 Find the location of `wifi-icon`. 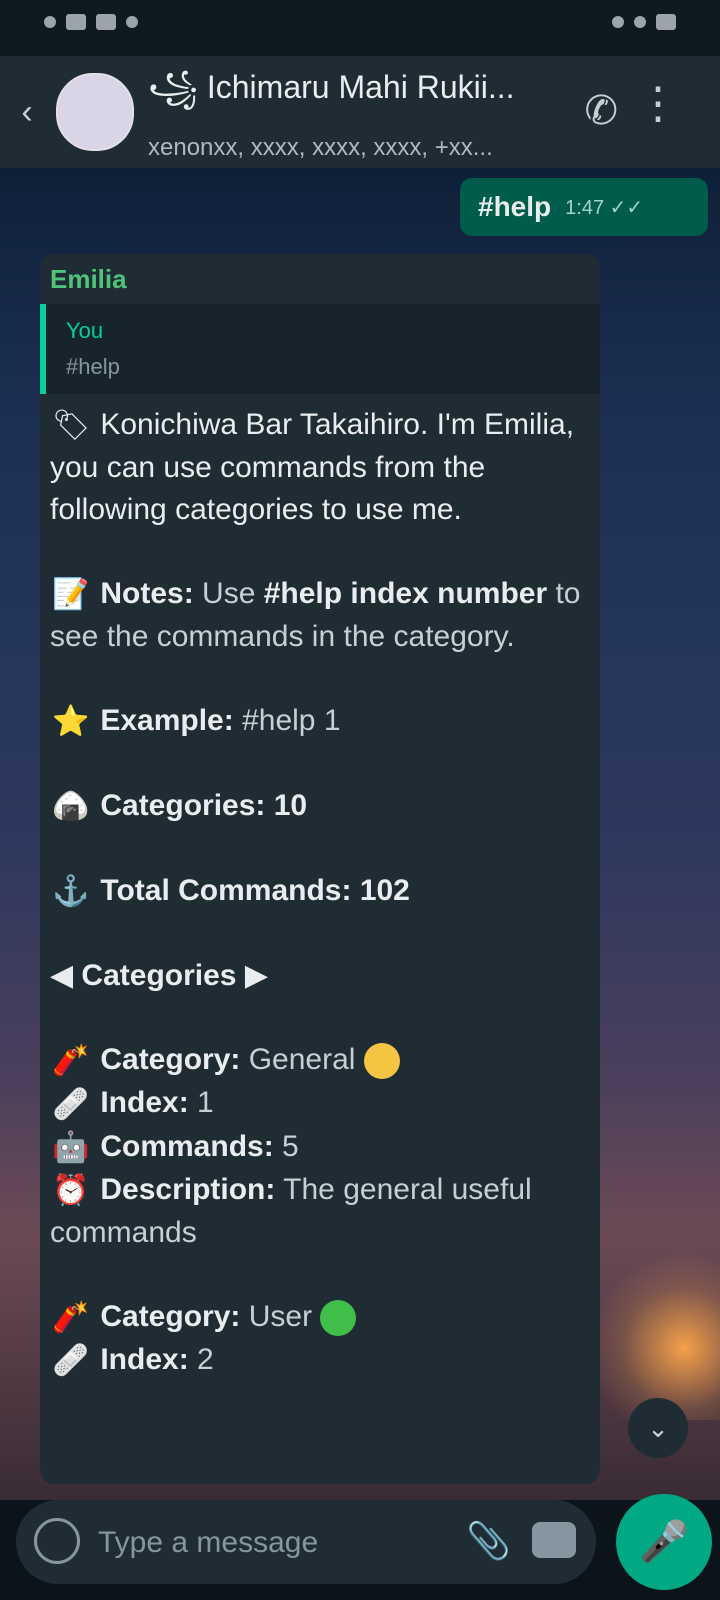

wifi-icon is located at coordinates (640, 22).